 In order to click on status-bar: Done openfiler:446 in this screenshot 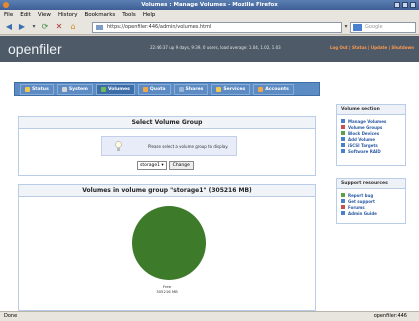, I will do `click(209, 316)`.